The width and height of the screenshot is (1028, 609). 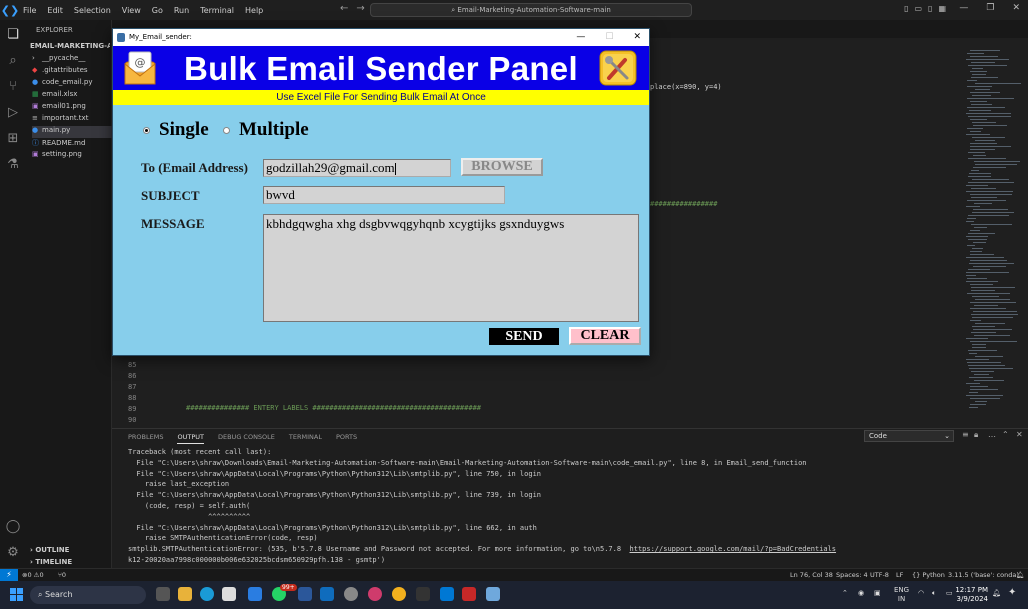 I want to click on ports-status: ⑂0, so click(x=62, y=575).